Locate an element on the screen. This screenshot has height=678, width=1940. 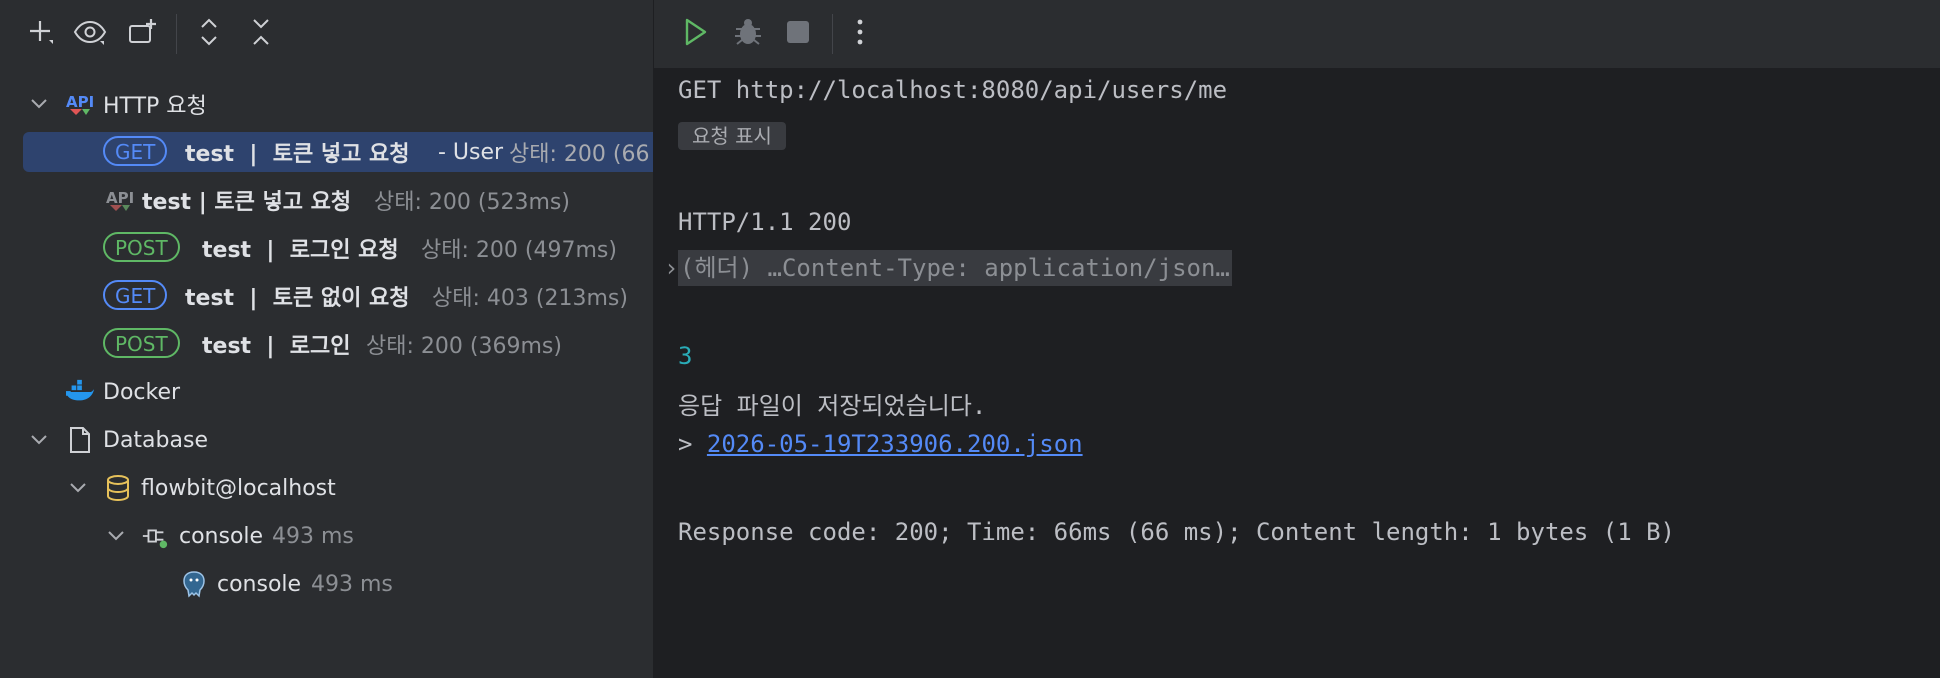
file-icon is located at coordinates (80, 440).